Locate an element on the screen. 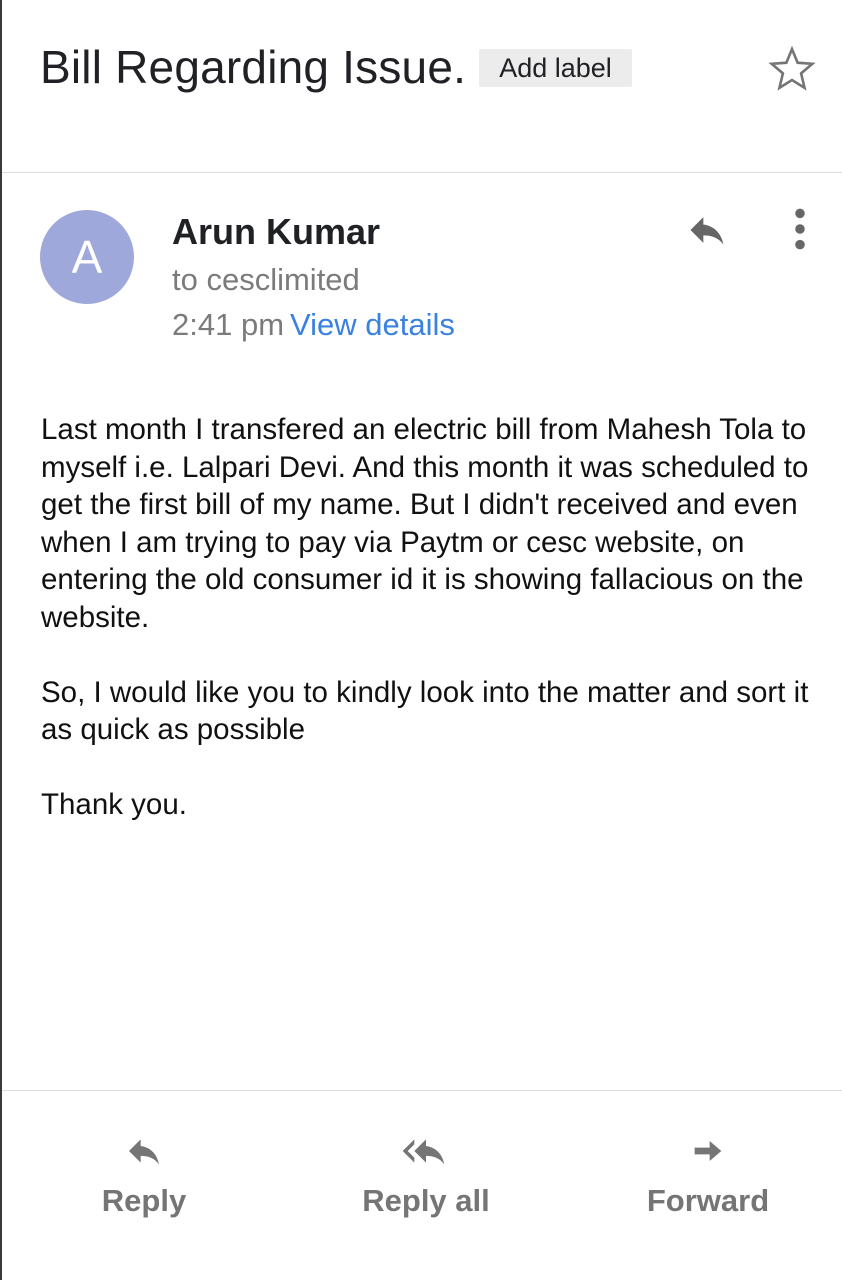  view-details-link: View details is located at coordinates (372, 324).